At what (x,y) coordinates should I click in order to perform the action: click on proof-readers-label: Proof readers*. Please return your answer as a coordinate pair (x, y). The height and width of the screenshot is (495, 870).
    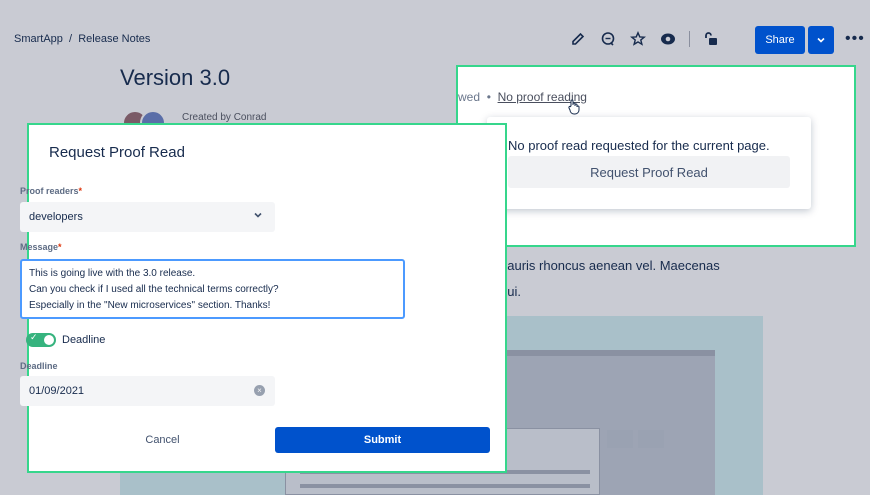
    Looking at the image, I should click on (51, 191).